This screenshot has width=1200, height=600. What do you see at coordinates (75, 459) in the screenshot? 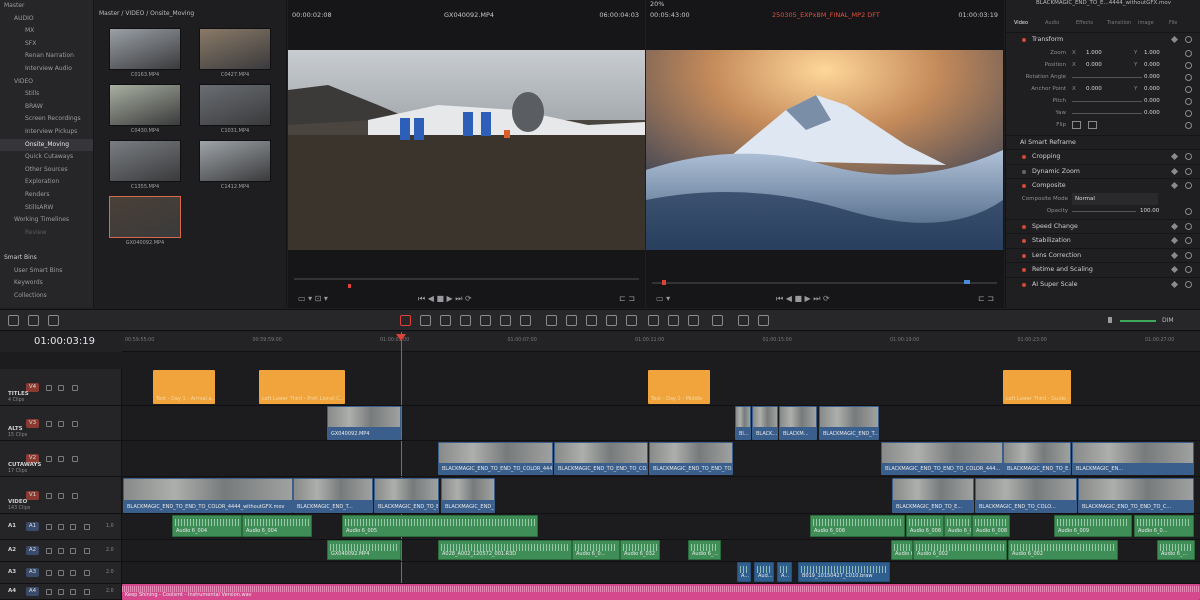
I see `track-visibility-icon` at bounding box center [75, 459].